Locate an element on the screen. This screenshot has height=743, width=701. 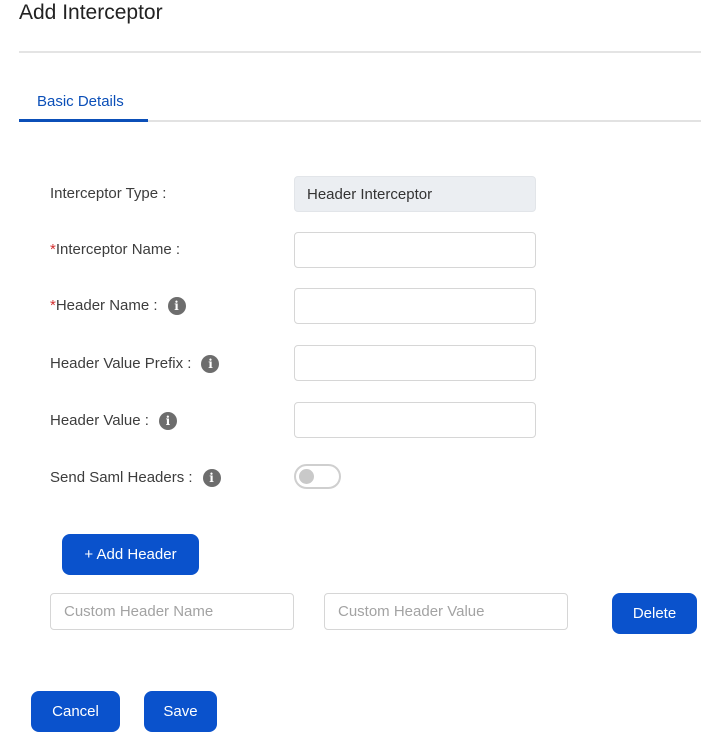
add-header-button: + Add Header is located at coordinates (130, 554).